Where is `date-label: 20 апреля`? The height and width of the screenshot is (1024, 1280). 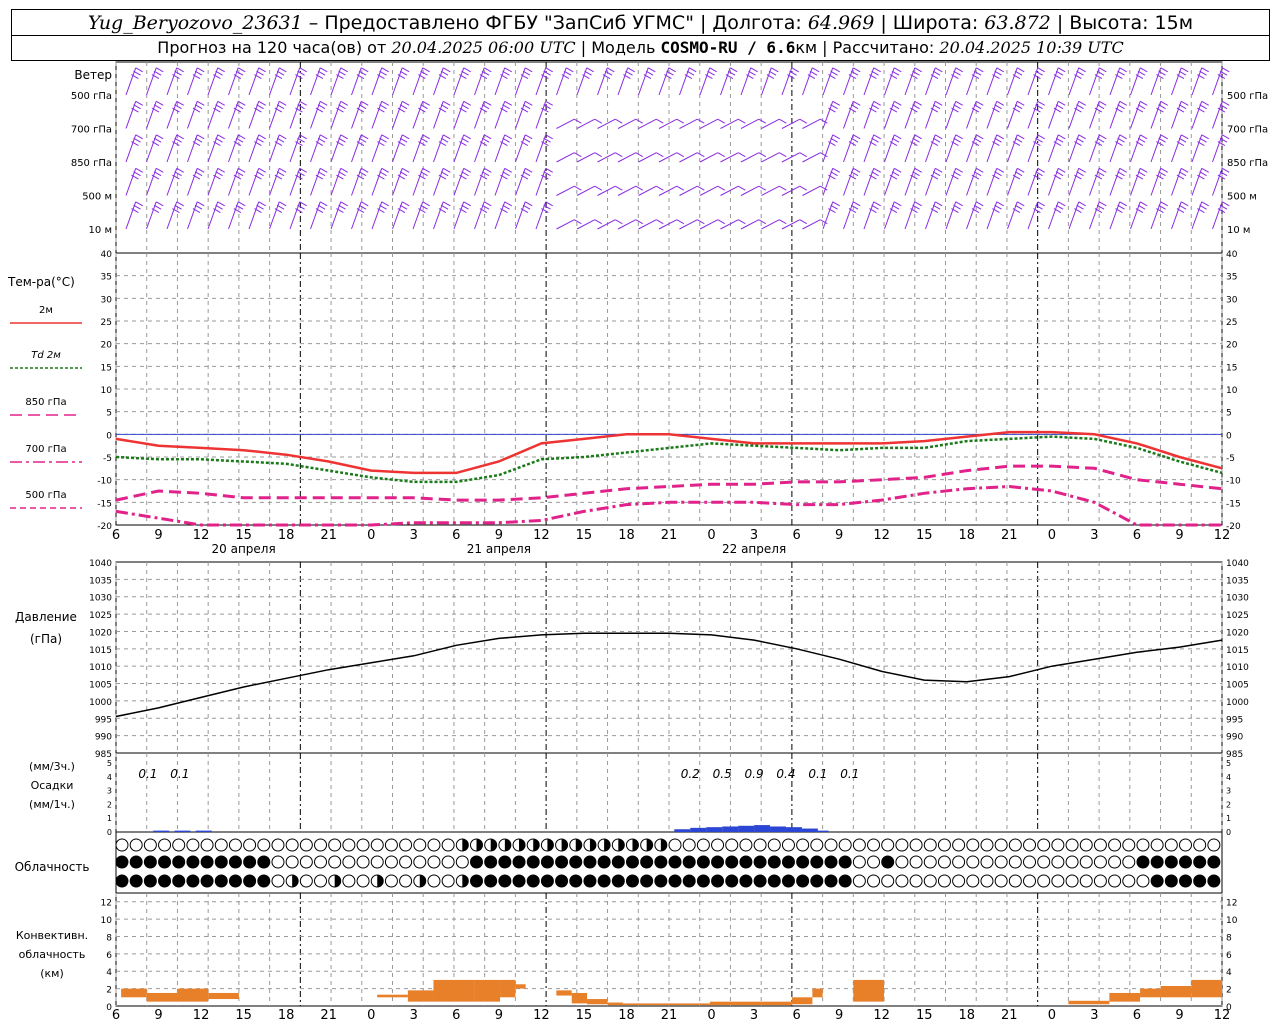
date-label: 20 апреля is located at coordinates (244, 549).